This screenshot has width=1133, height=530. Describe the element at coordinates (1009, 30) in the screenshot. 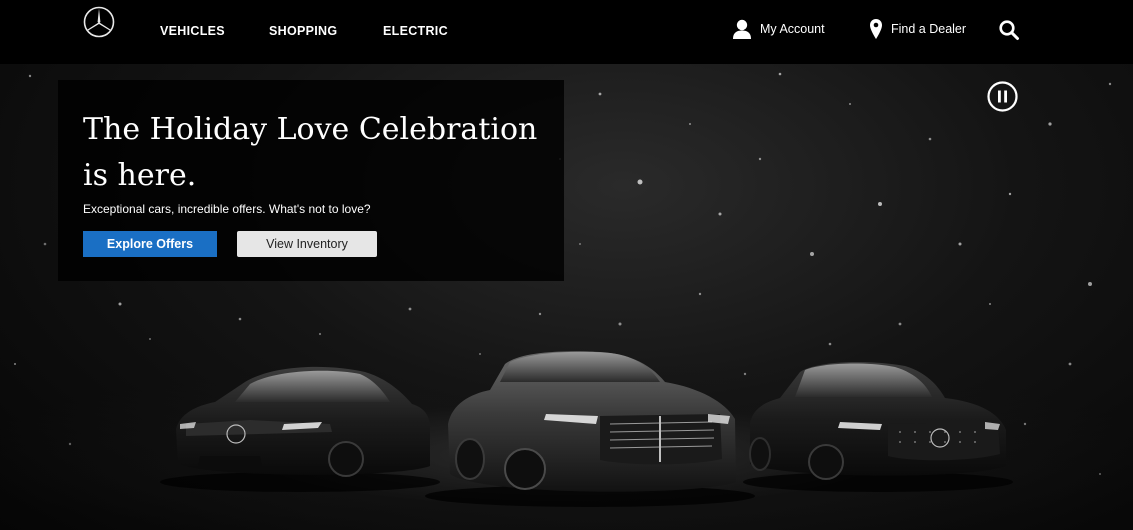

I see `search-icon` at that location.